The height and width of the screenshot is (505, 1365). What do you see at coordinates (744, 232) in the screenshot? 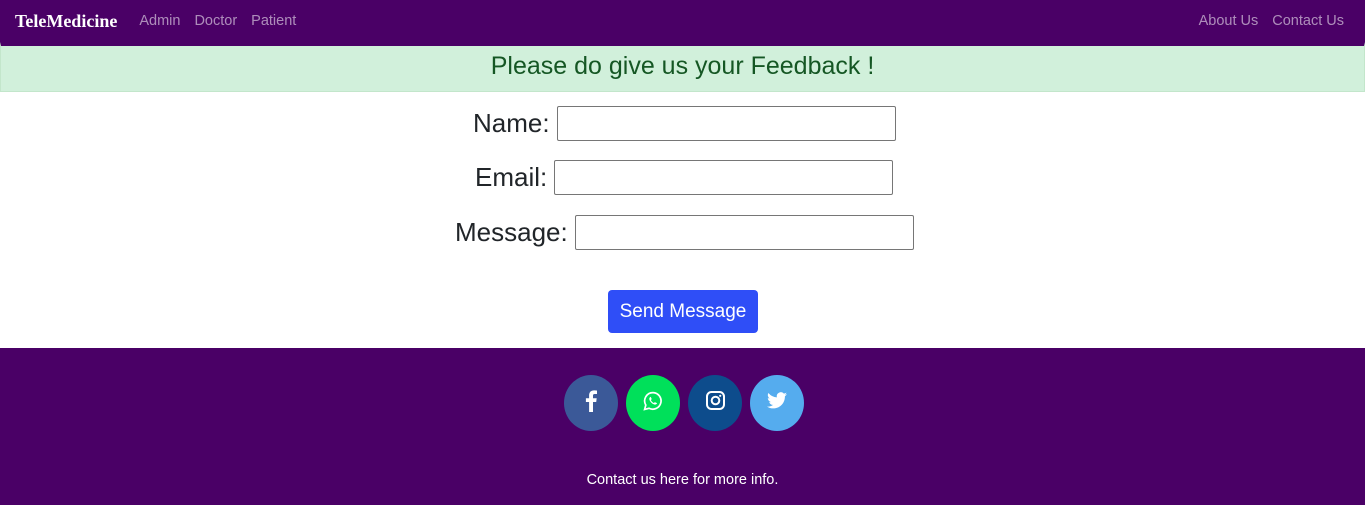
I see `message-input` at bounding box center [744, 232].